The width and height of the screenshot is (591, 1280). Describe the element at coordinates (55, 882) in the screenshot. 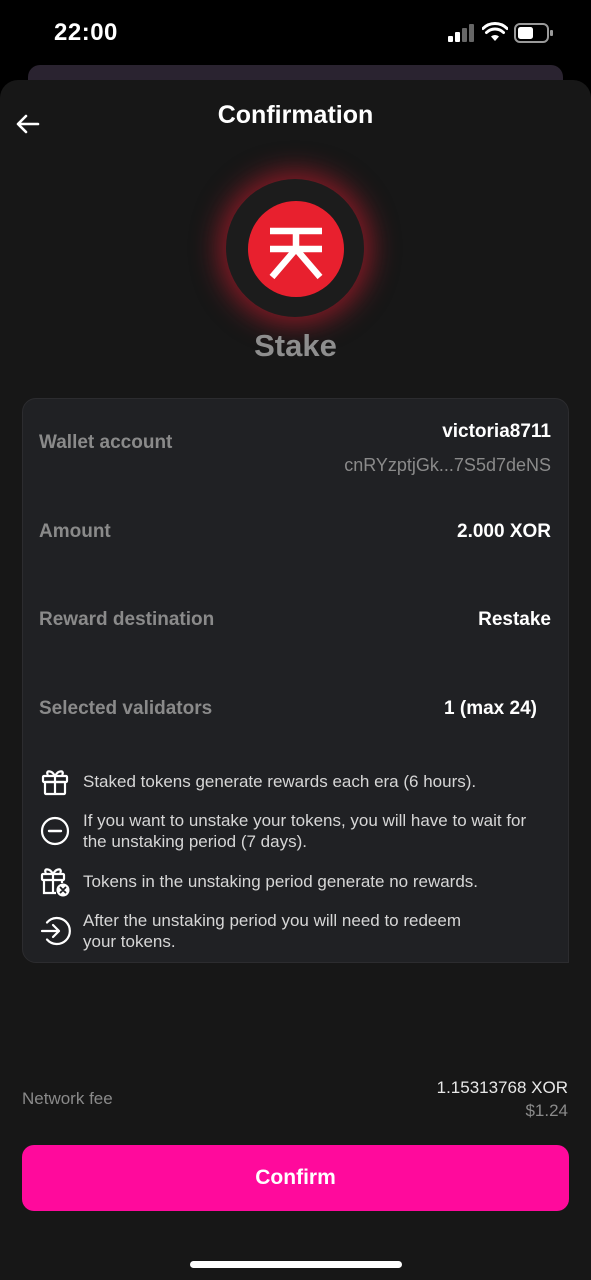

I see `gift-cancel-icon` at that location.